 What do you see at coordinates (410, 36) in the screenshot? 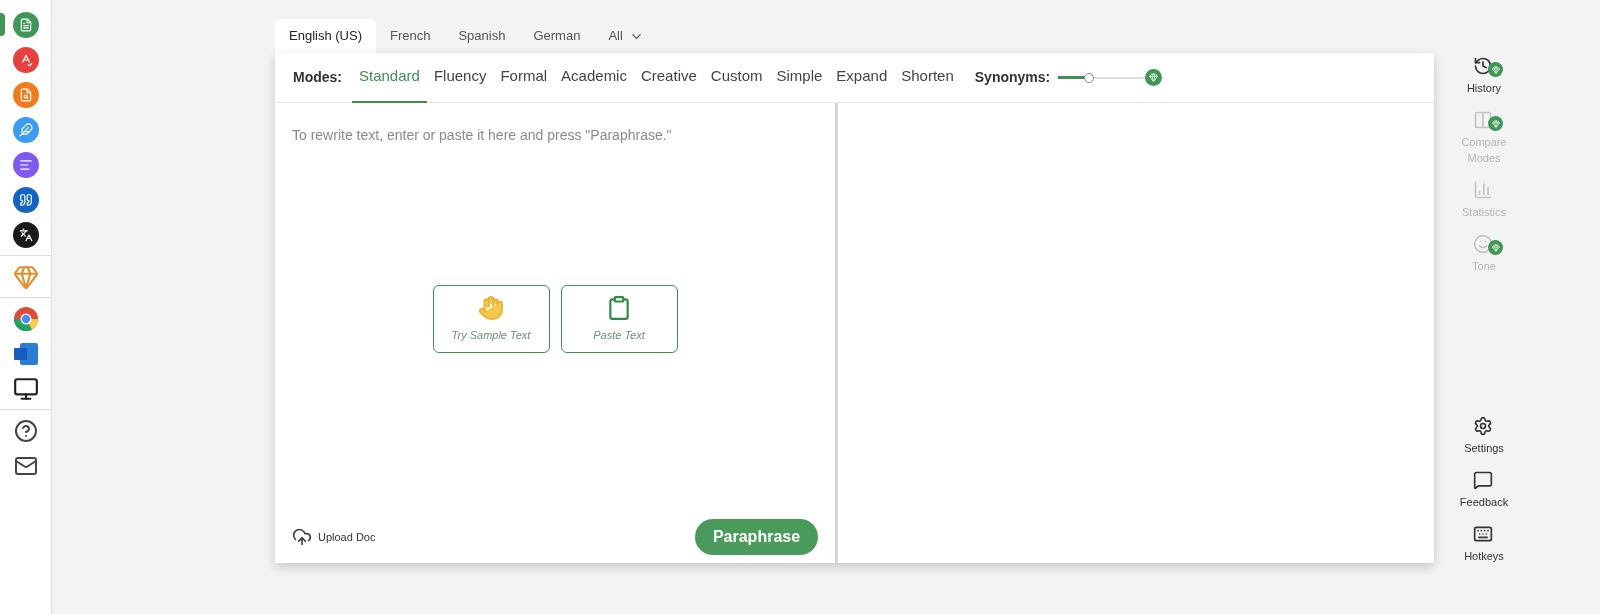
I see `language-tab: French` at bounding box center [410, 36].